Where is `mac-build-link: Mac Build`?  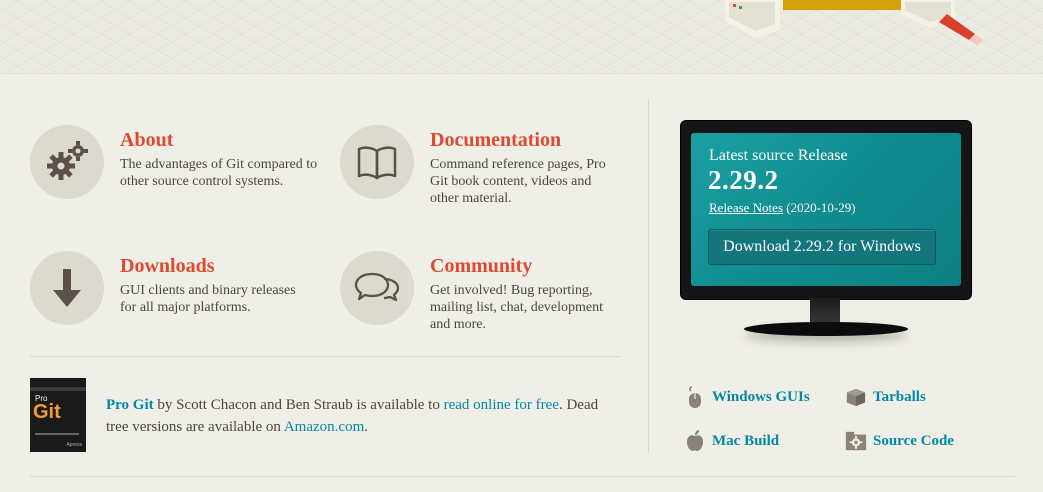
mac-build-link: Mac Build is located at coordinates (731, 441).